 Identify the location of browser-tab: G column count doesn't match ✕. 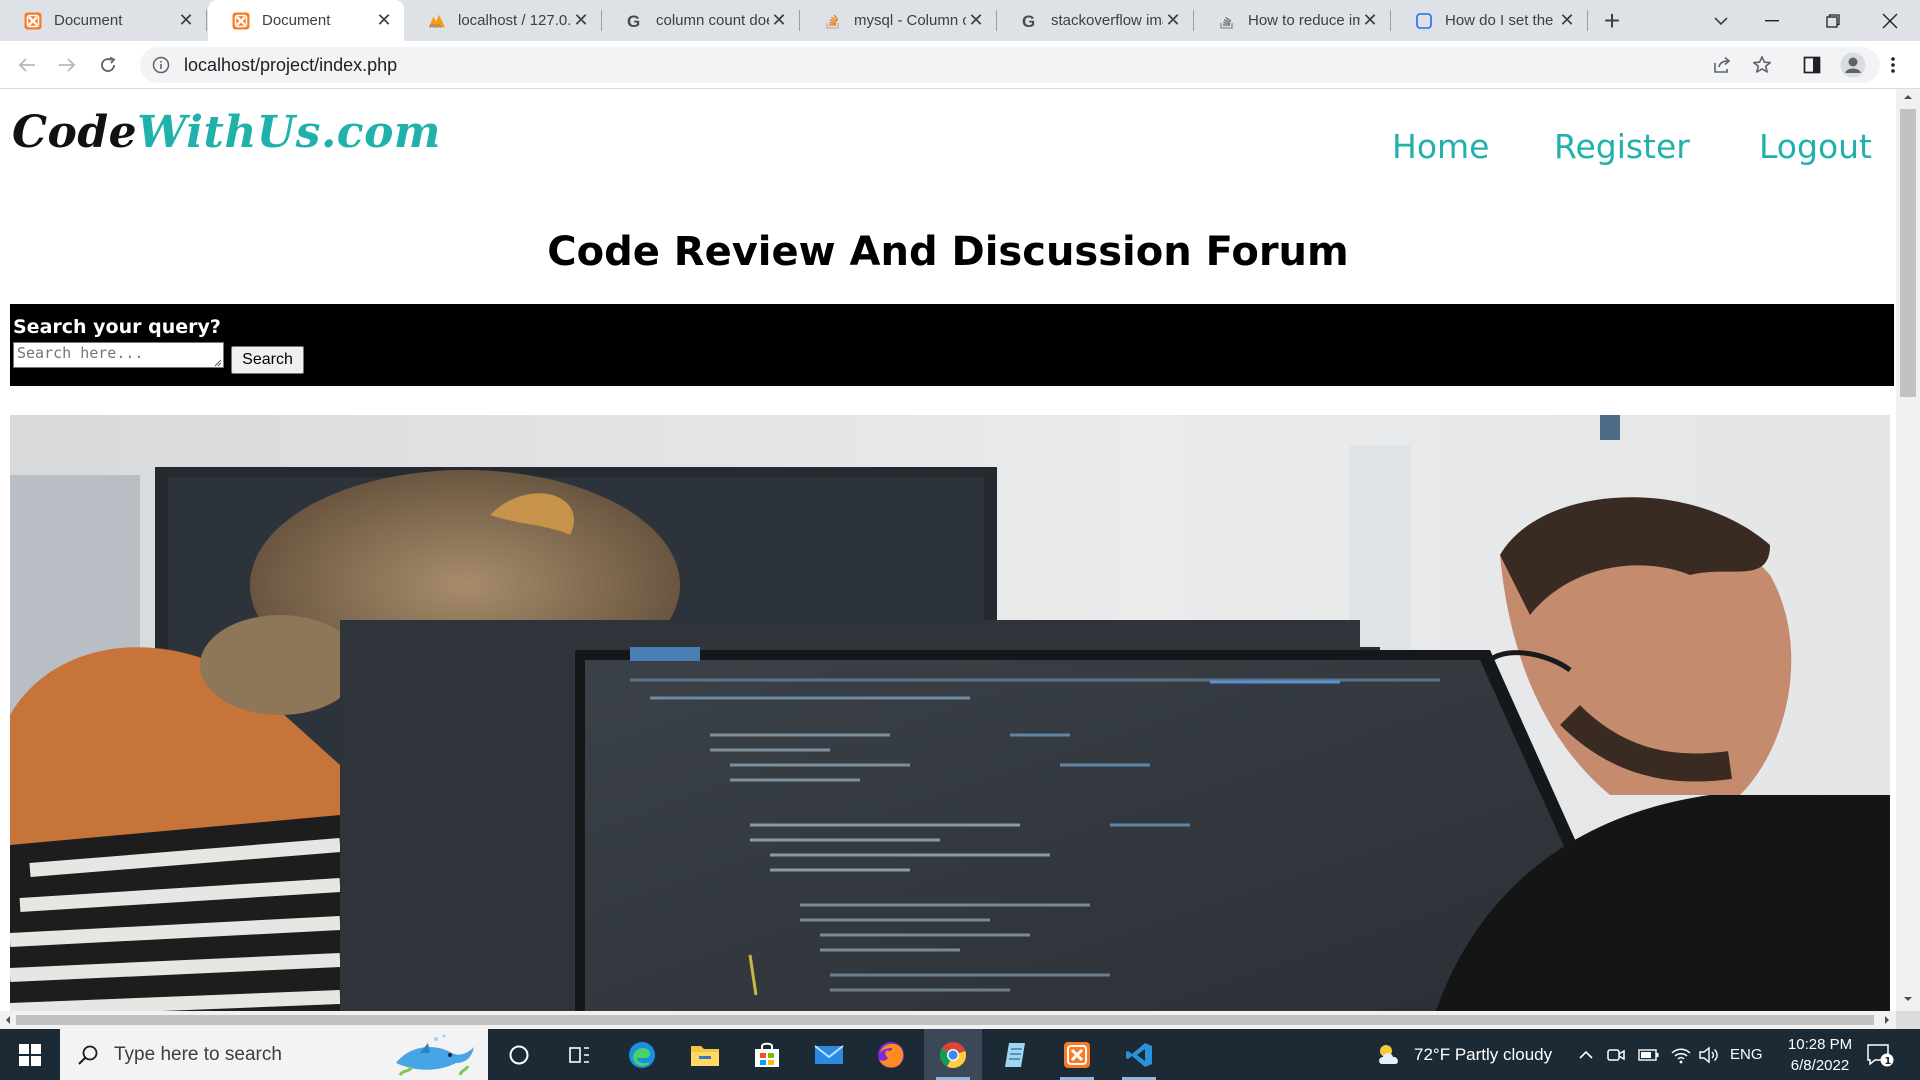
(700, 20).